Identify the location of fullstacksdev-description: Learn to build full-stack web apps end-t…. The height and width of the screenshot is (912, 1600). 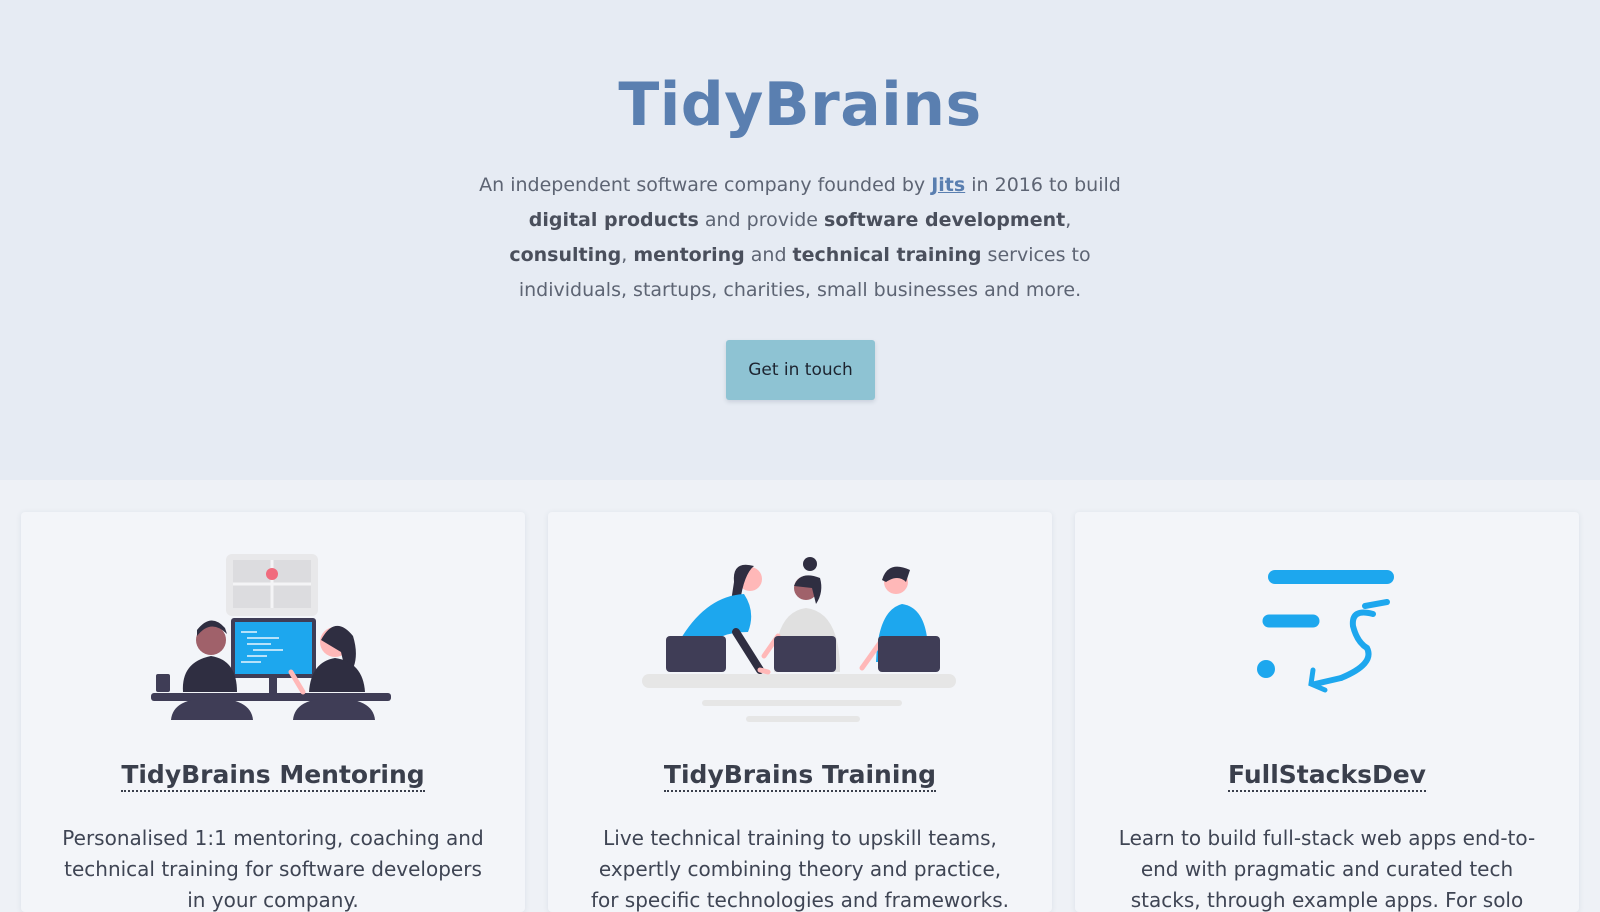
(1327, 869).